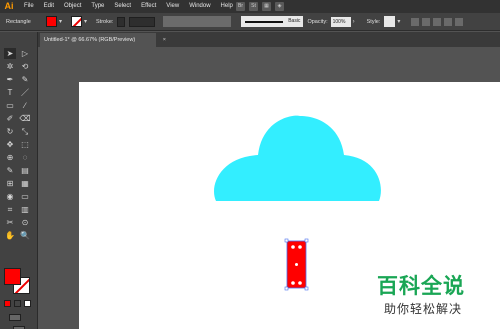 The image size is (500, 329). What do you see at coordinates (296, 264) in the screenshot?
I see `center-point` at bounding box center [296, 264].